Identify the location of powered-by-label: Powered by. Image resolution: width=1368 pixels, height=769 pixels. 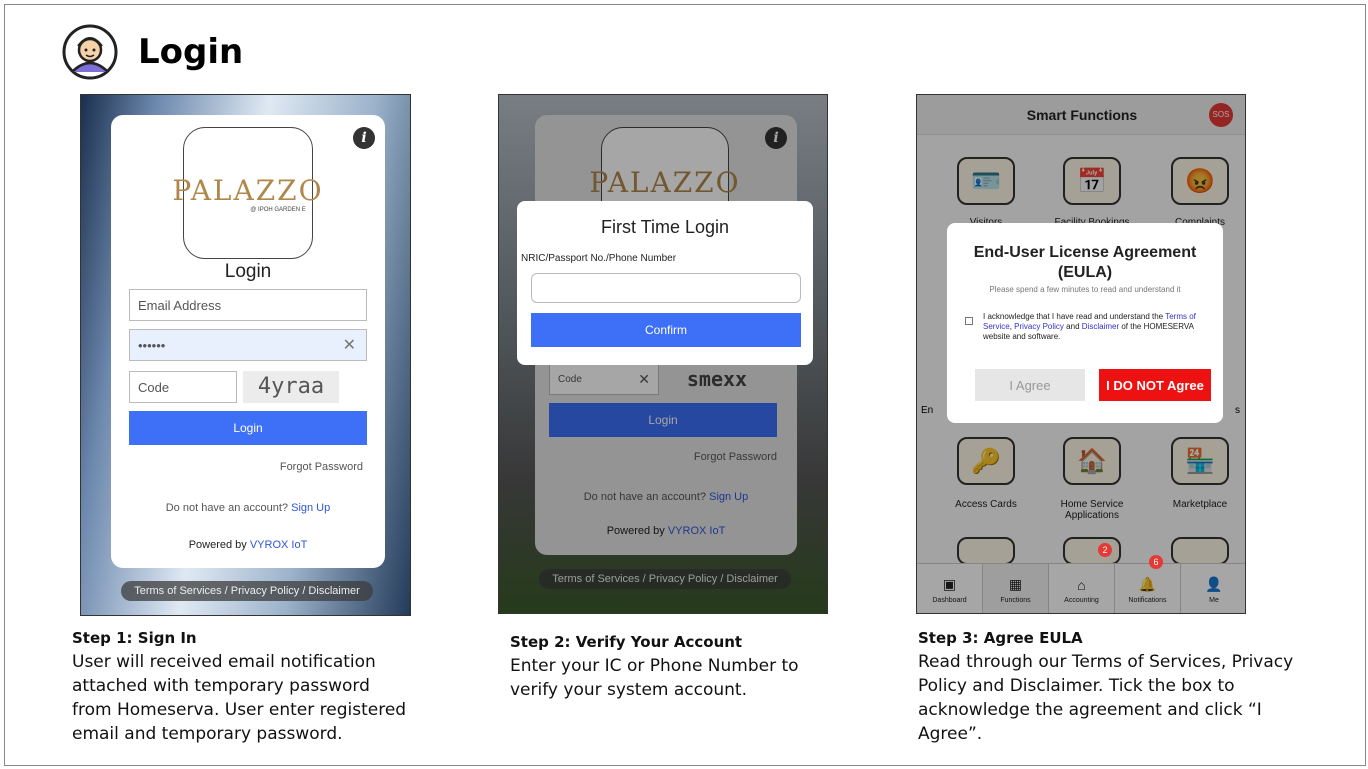
(217, 545).